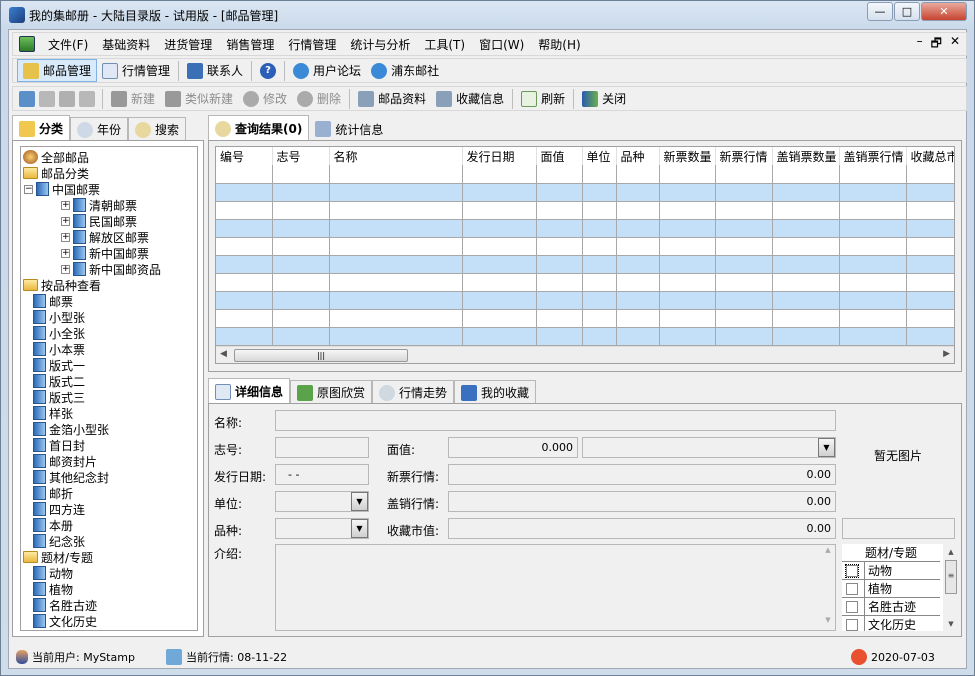  I want to click on tree-item: 版式三, so click(59, 397).